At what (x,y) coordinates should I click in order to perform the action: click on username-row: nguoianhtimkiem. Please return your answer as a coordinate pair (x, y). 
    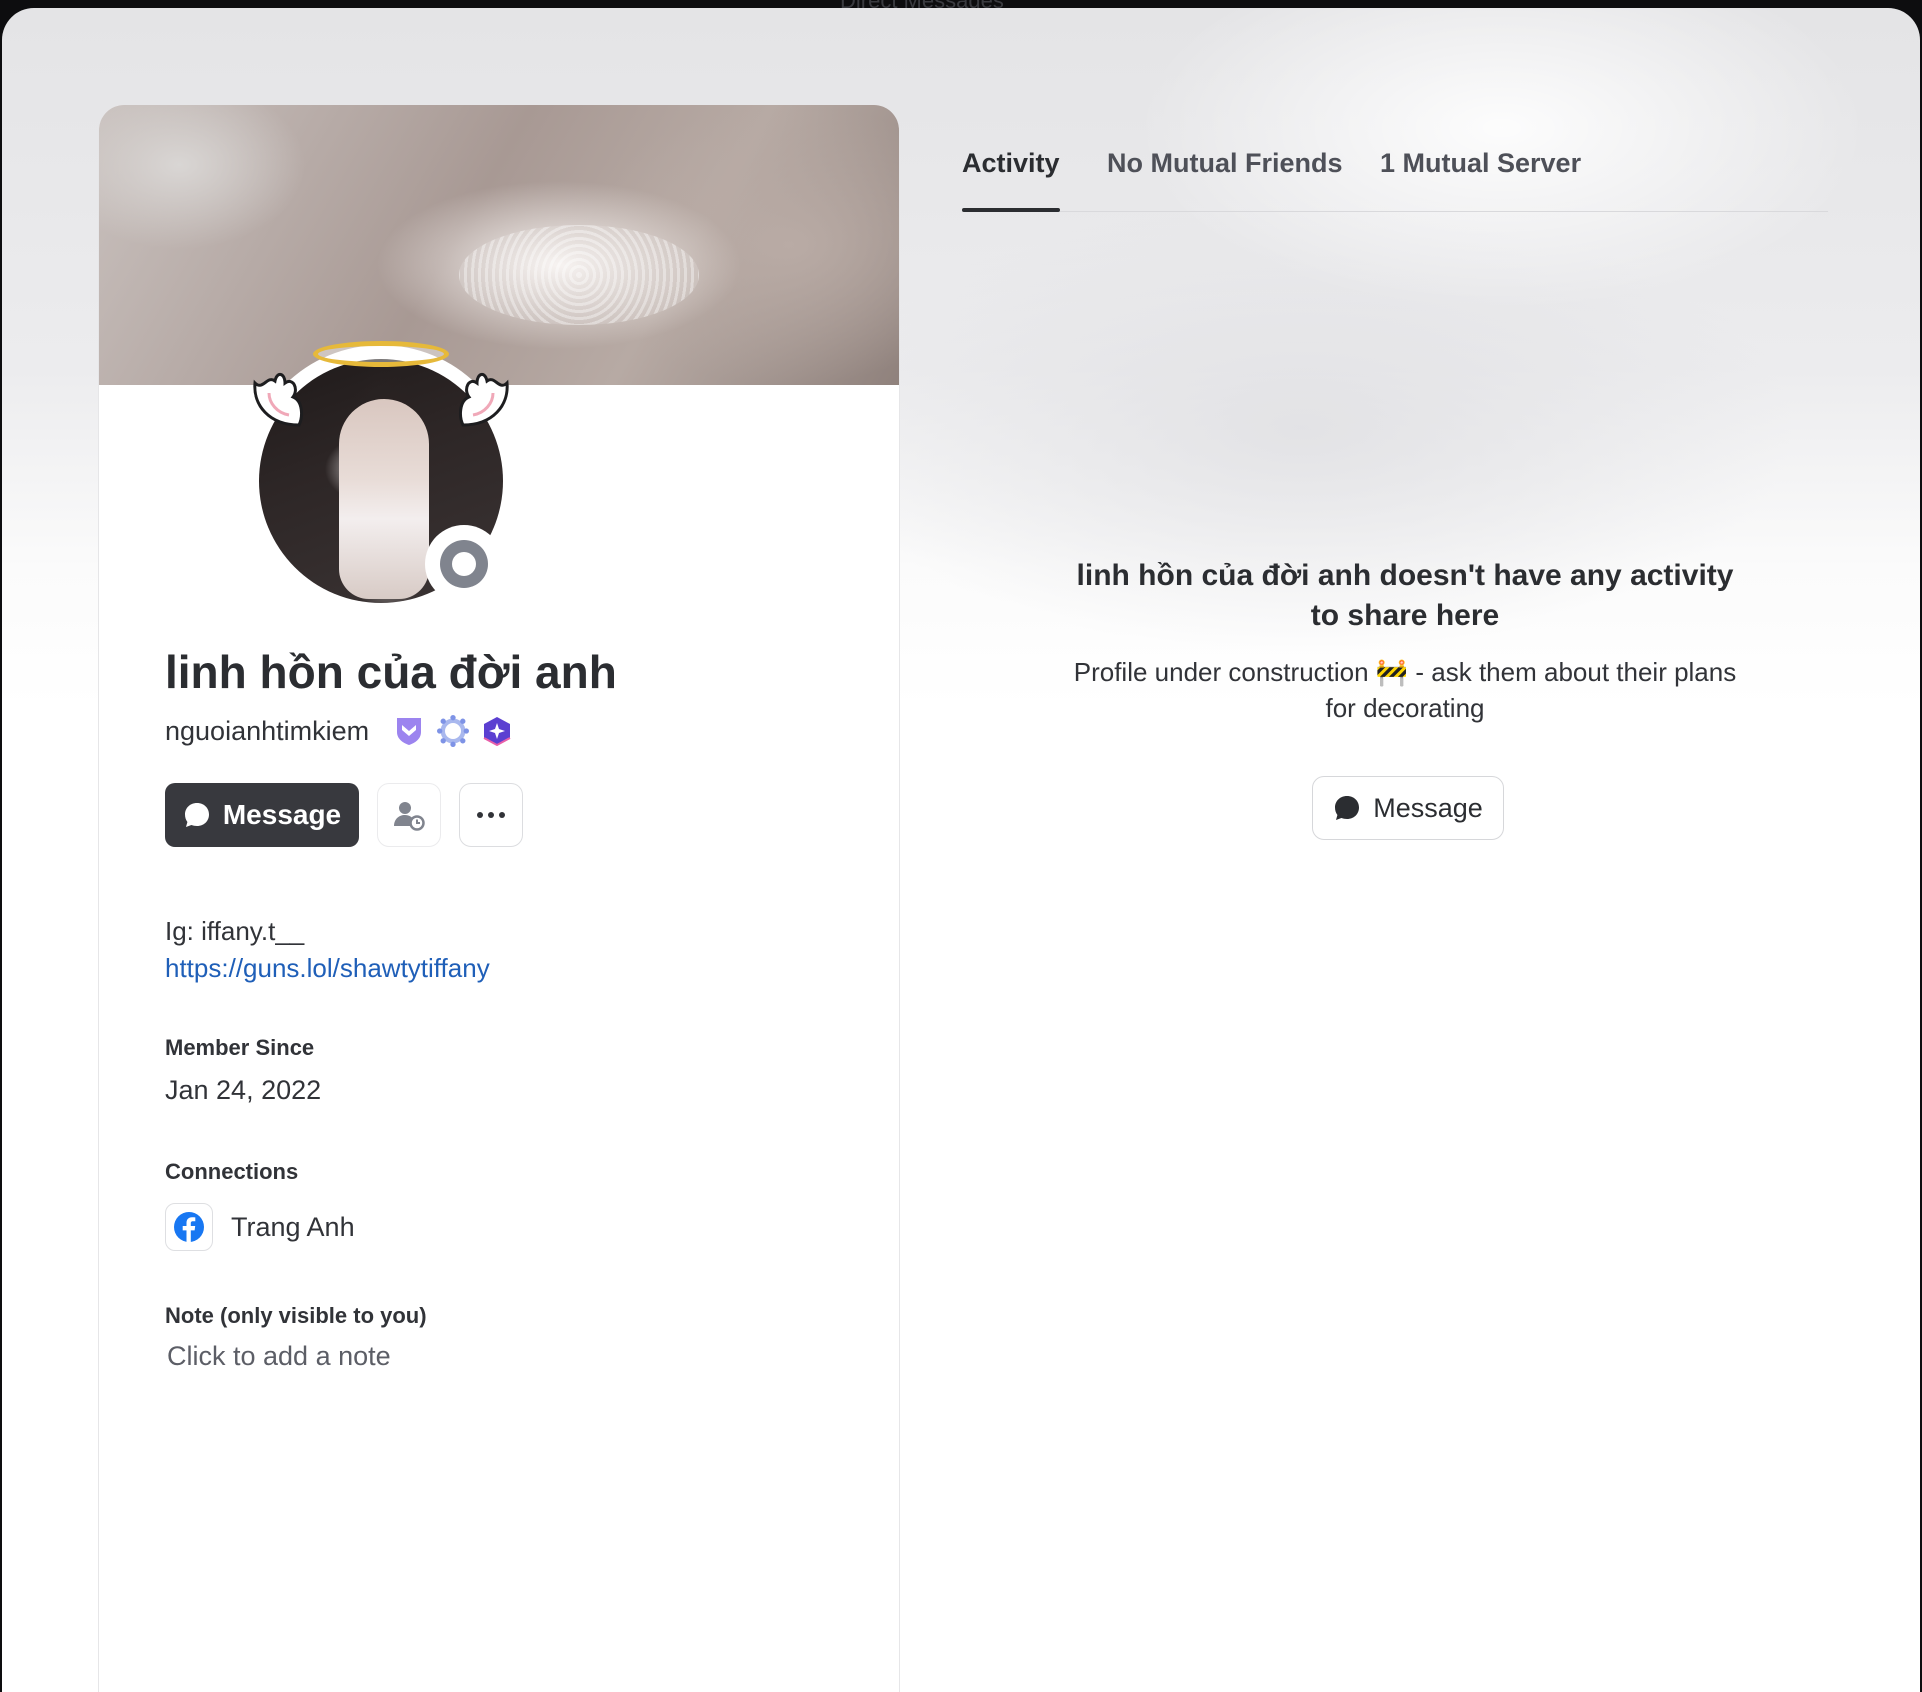
    Looking at the image, I should click on (339, 731).